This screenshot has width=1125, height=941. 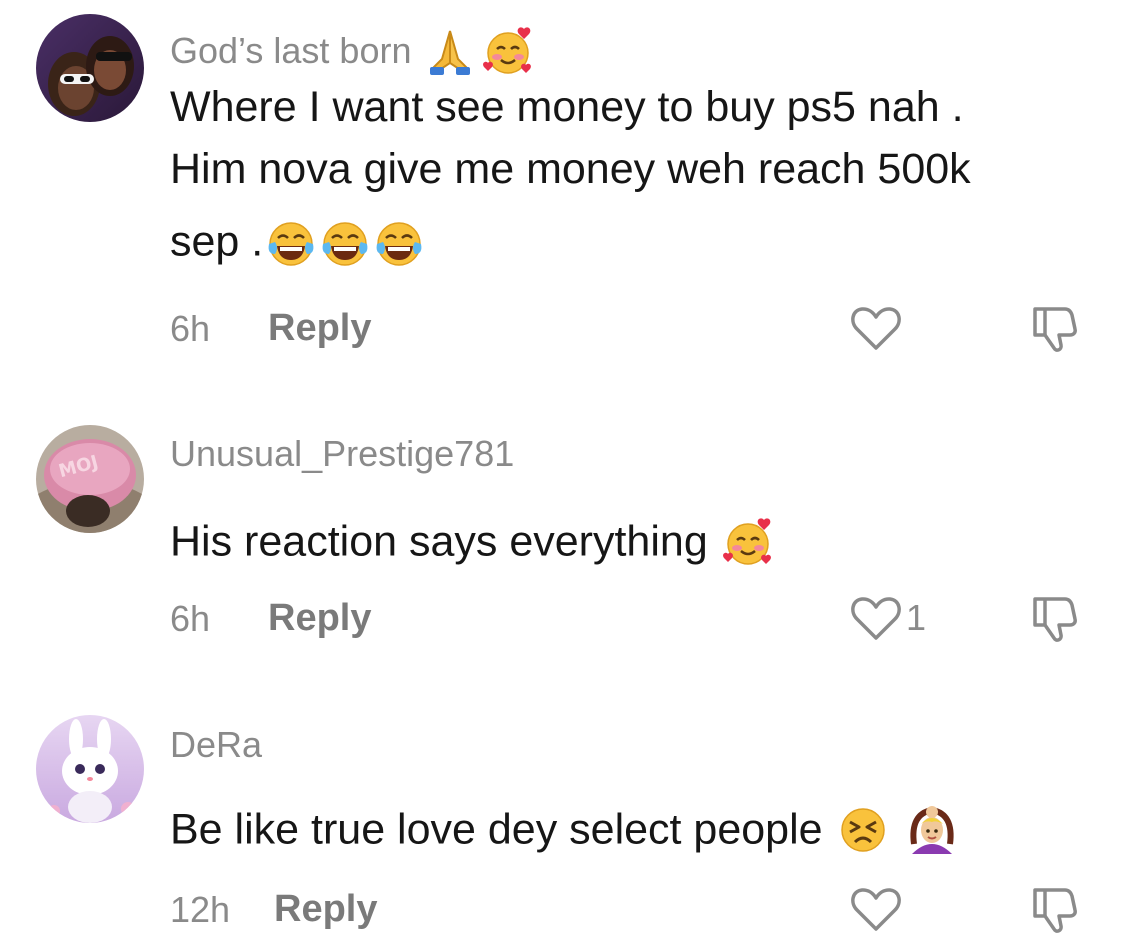 What do you see at coordinates (216, 745) in the screenshot?
I see `username: DeRa` at bounding box center [216, 745].